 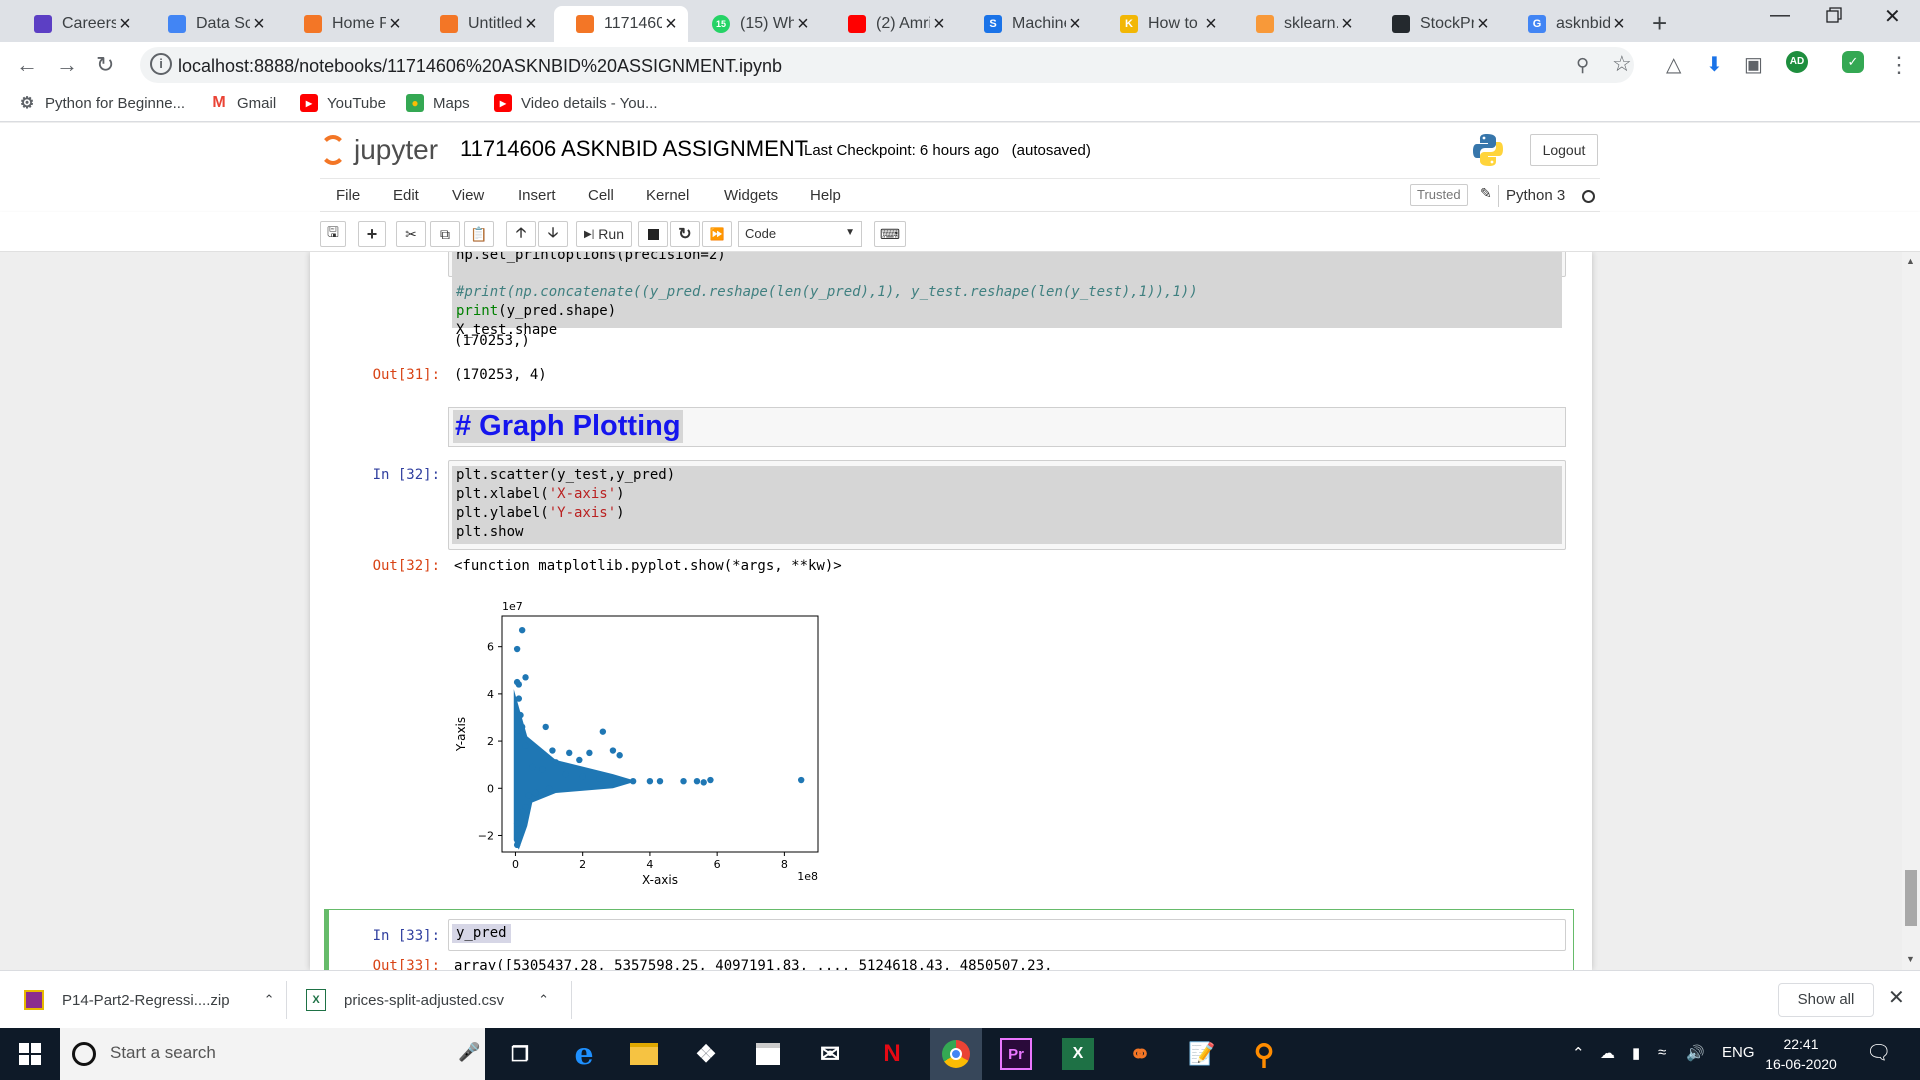 I want to click on restart-run-all-icon: ⏩, so click(x=717, y=234).